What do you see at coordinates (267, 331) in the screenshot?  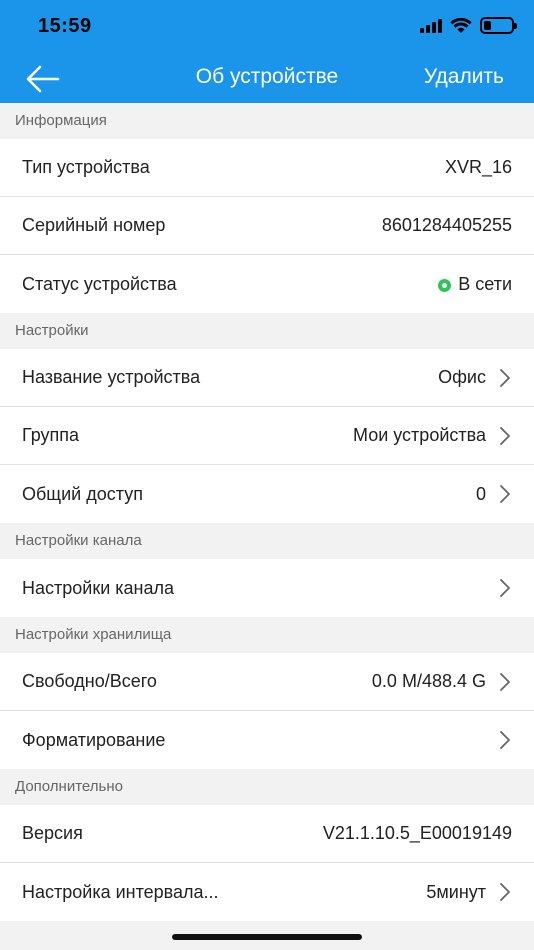 I see `section-header-settings: Настройки` at bounding box center [267, 331].